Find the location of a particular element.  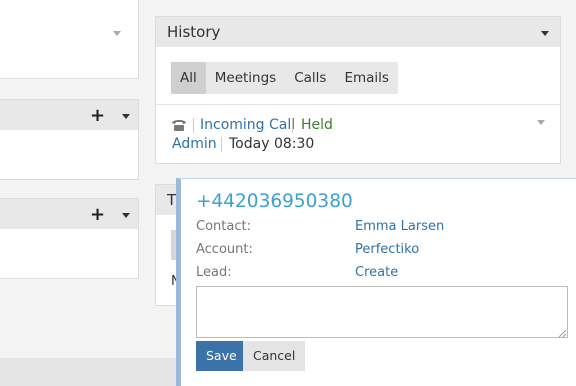

save-button: Save is located at coordinates (221, 356).